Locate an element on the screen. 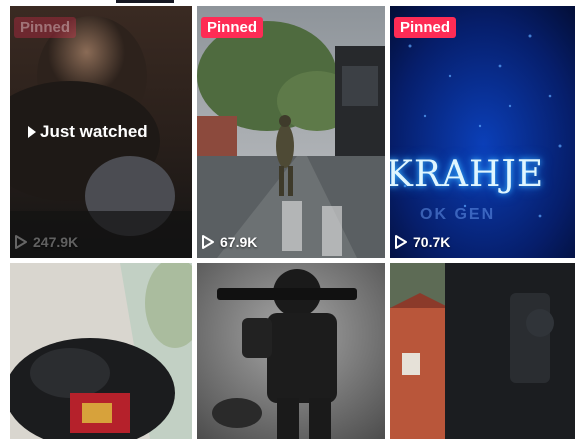 The height and width of the screenshot is (439, 575). view-count: 247.9K is located at coordinates (46, 242).